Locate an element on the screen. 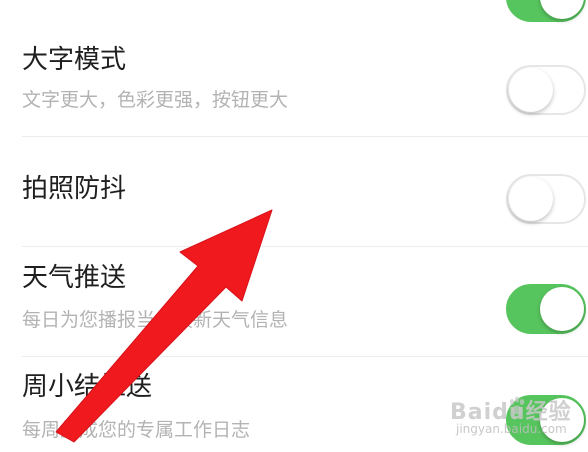 The width and height of the screenshot is (588, 452). toggle-previous-setting is located at coordinates (546, 11).